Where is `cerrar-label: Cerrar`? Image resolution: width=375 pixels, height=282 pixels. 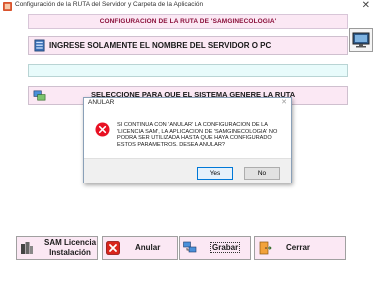 cerrar-label: Cerrar is located at coordinates (298, 247).